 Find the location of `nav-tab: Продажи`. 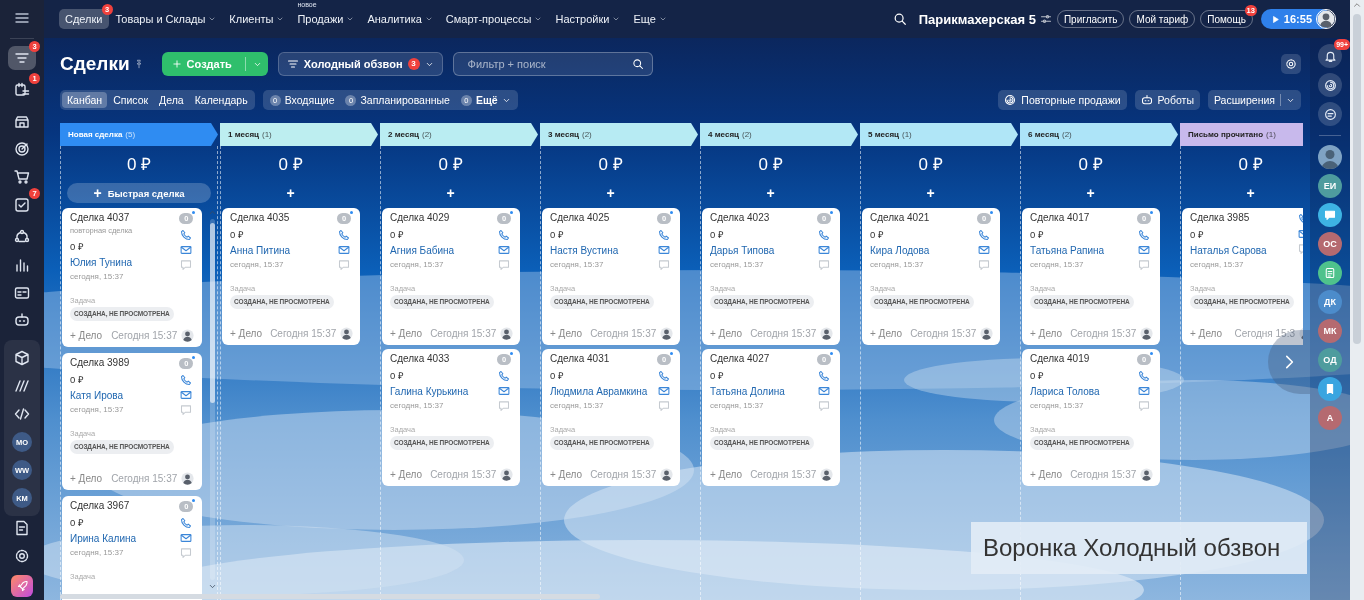

nav-tab: Продажи is located at coordinates (326, 19).